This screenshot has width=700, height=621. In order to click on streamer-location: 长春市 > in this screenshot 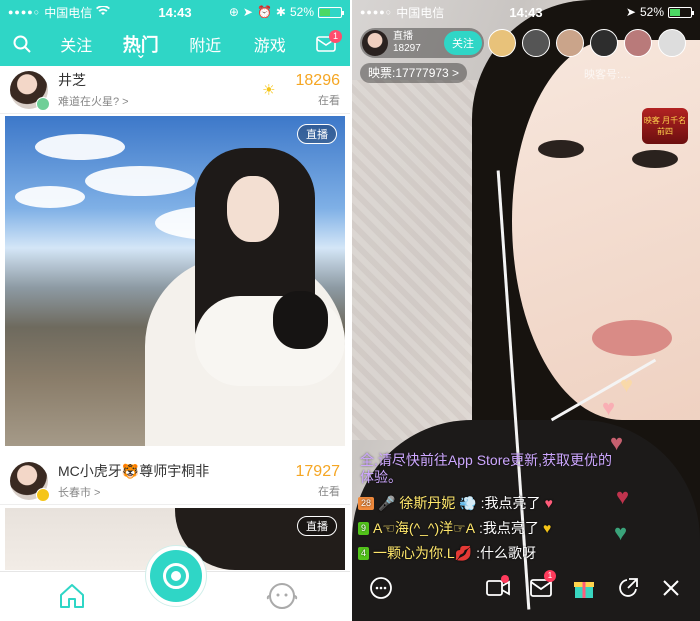, I will do `click(177, 492)`.